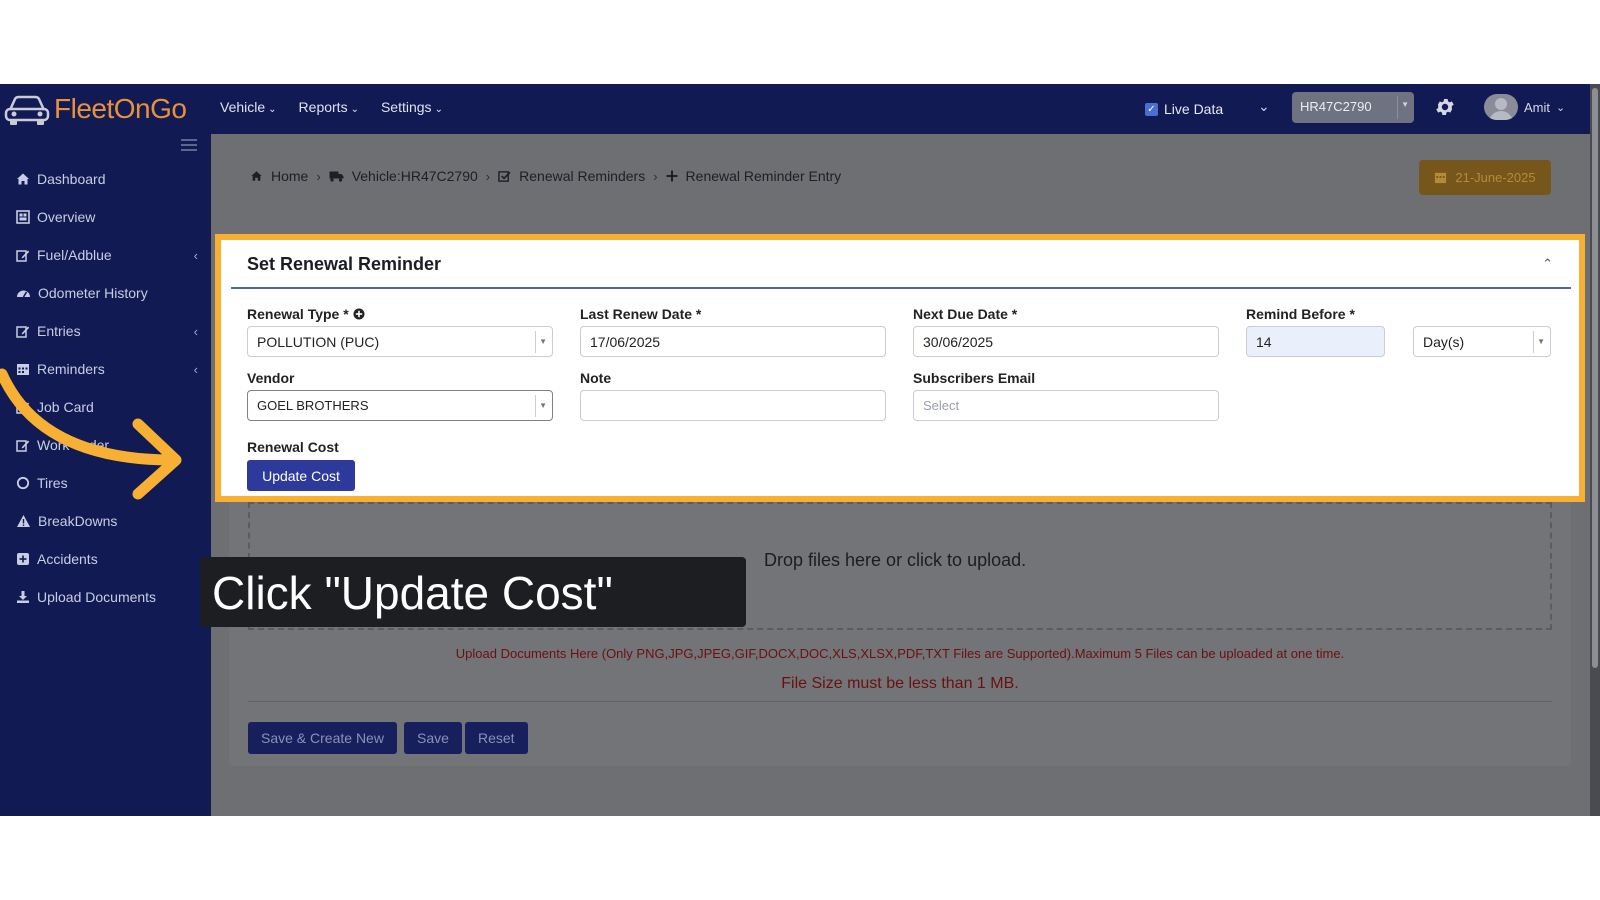  Describe the element at coordinates (582, 176) in the screenshot. I see `breadcrumb-renewal-reminders: Renewal Reminders` at that location.